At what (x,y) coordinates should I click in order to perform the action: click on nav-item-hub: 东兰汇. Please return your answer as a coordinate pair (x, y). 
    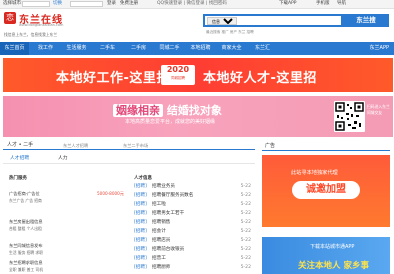
    Looking at the image, I should click on (262, 48).